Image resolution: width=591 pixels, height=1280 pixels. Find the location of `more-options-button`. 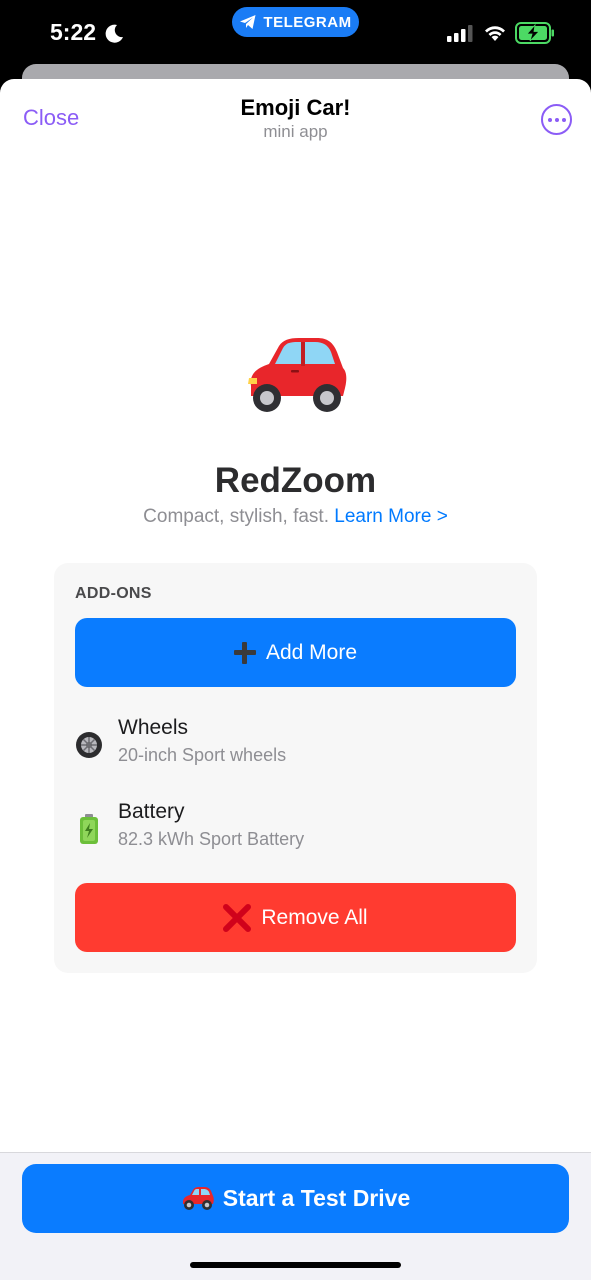

more-options-button is located at coordinates (556, 119).